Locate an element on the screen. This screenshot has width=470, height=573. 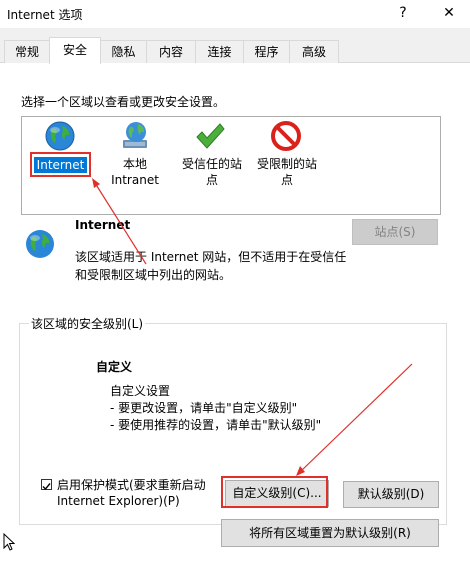
zone-label-restricted-2: 点 is located at coordinates (286, 180).